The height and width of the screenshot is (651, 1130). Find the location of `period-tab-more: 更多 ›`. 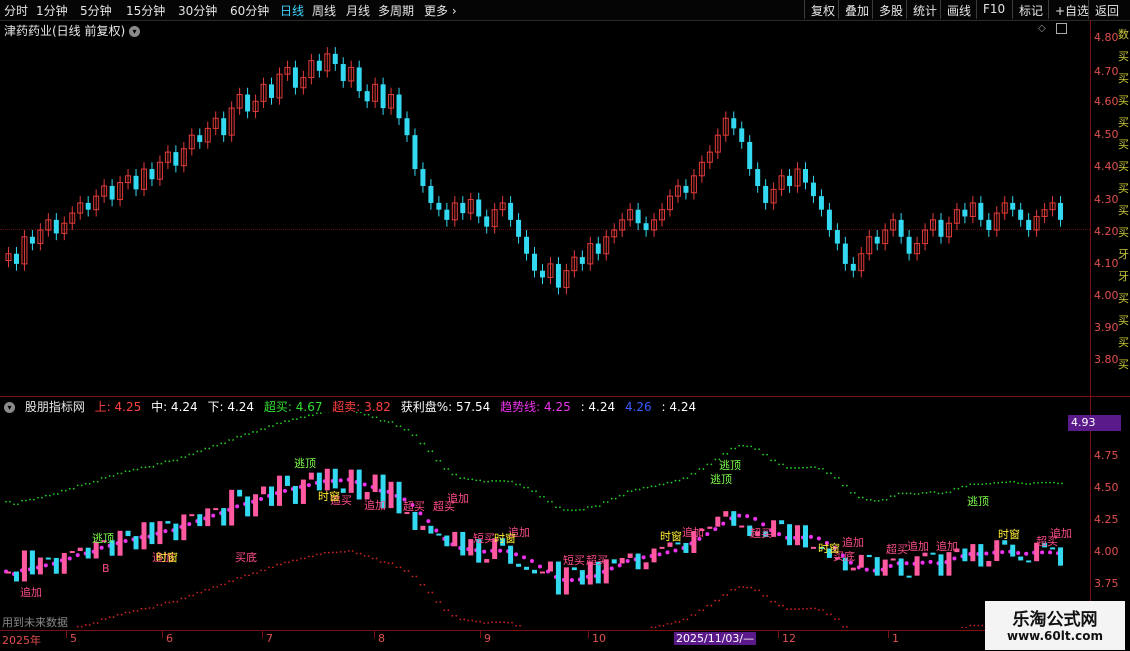

period-tab-more: 更多 › is located at coordinates (440, 10).